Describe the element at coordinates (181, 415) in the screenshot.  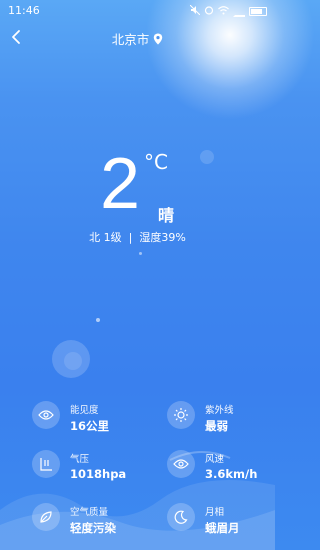
I see `sun-icon` at that location.